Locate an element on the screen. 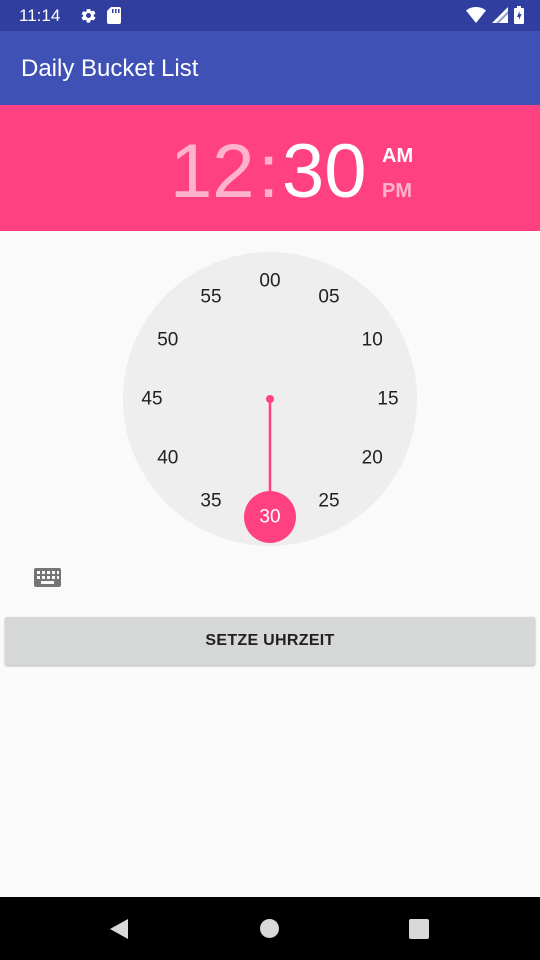 This screenshot has height=960, width=540. dial-label-30: 30 is located at coordinates (269, 517).